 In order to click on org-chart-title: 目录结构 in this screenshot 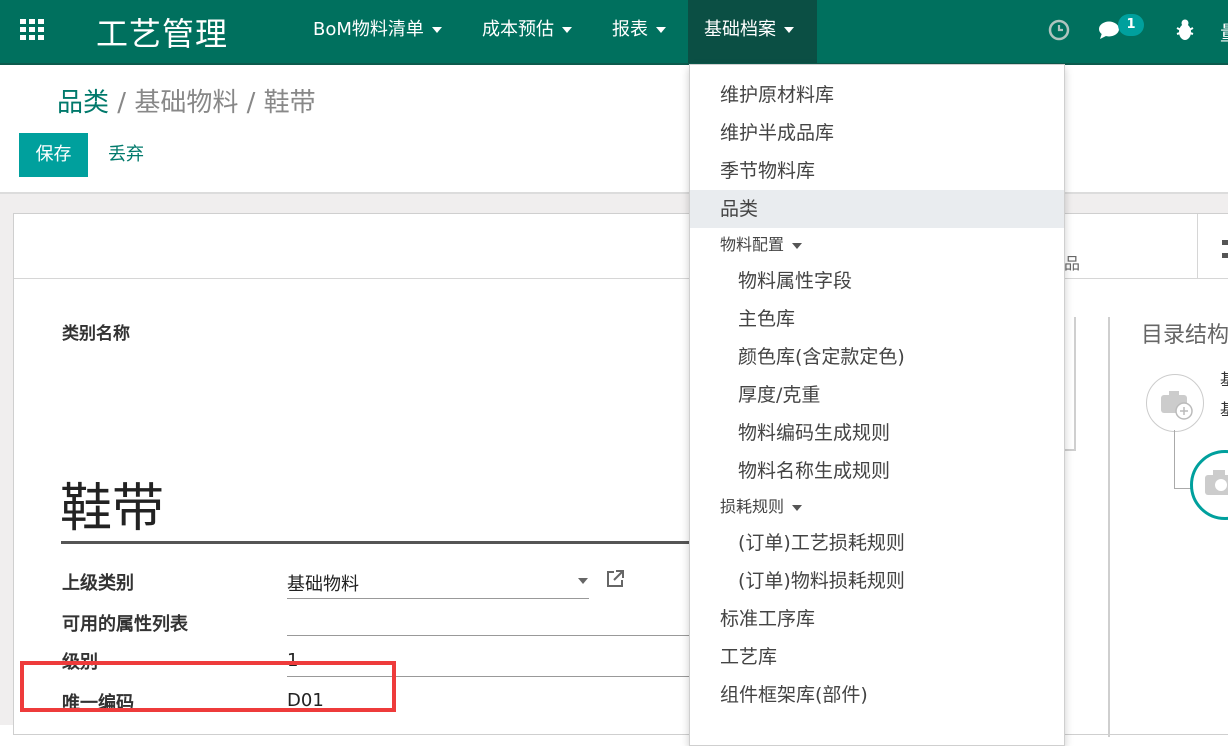, I will do `click(1184, 335)`.